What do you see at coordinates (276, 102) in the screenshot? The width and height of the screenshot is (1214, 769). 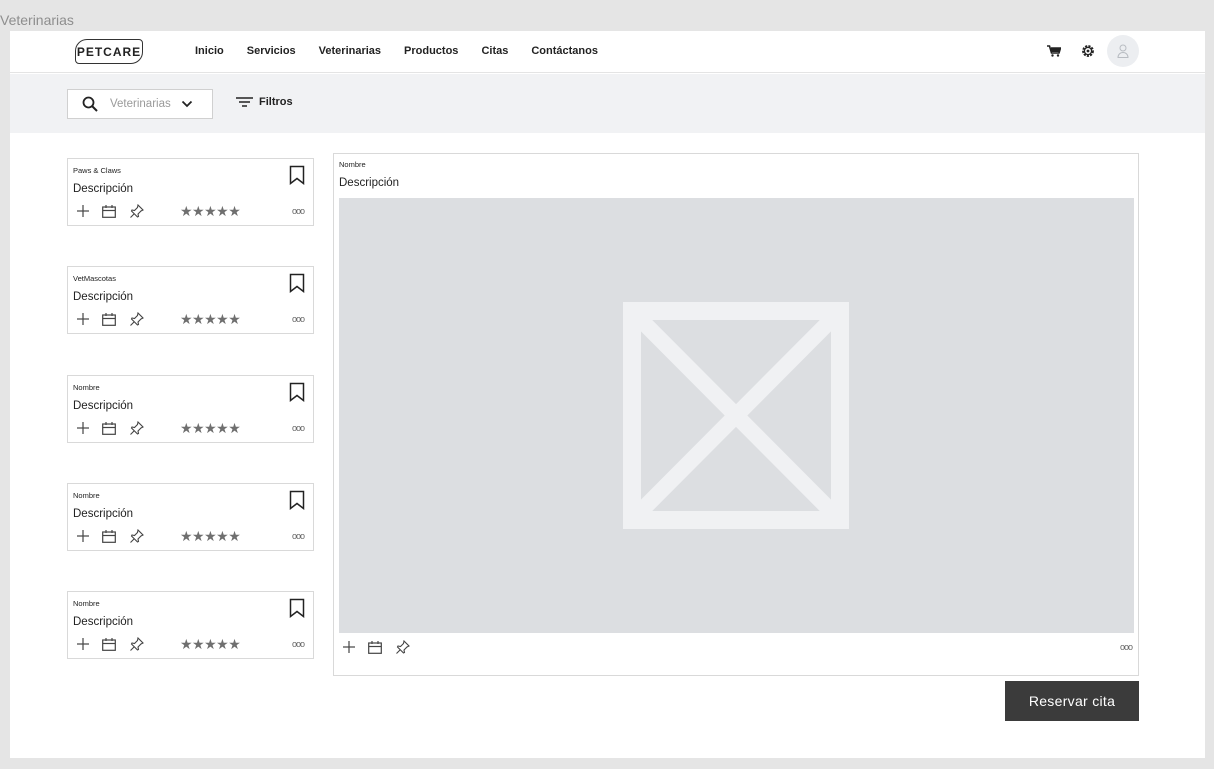 I see `filters-label: Filtros` at bounding box center [276, 102].